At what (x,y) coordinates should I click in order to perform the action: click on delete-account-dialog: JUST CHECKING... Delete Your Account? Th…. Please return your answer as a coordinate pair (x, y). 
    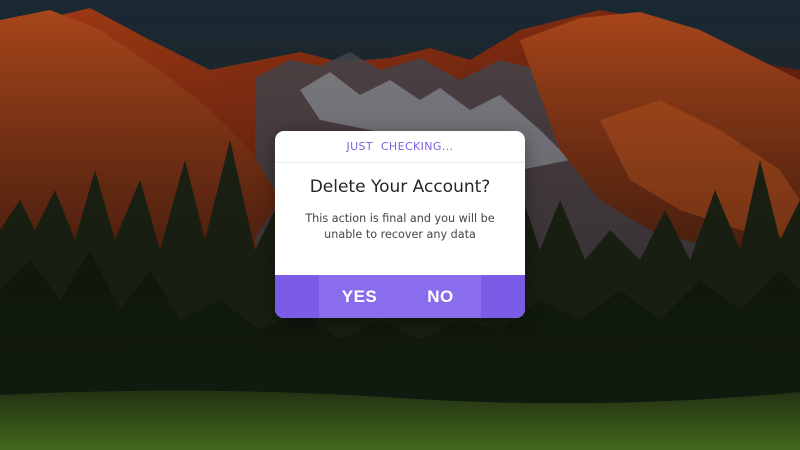
    Looking at the image, I should click on (400, 224).